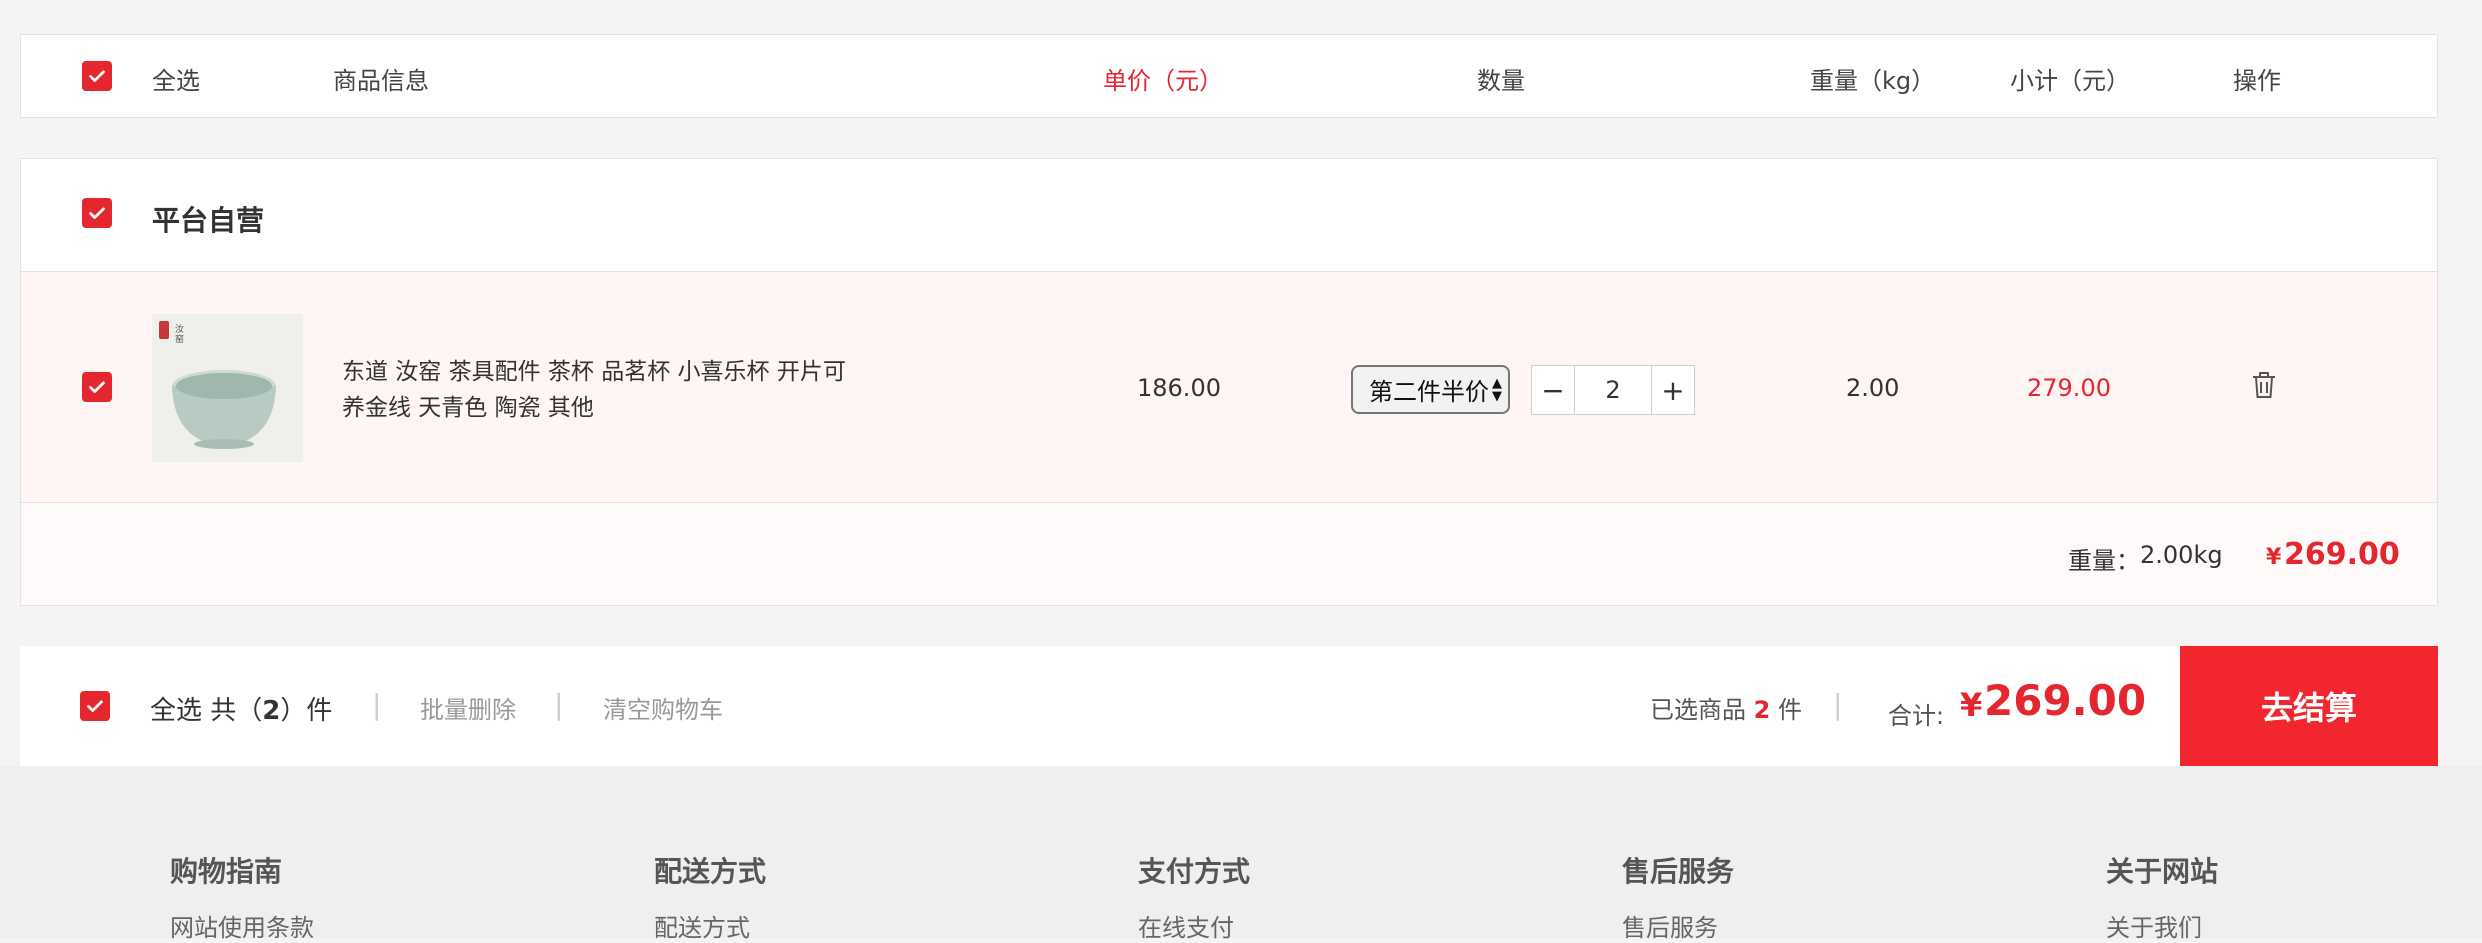  Describe the element at coordinates (2065, 700) in the screenshot. I see `grand-total: 269.00` at that location.